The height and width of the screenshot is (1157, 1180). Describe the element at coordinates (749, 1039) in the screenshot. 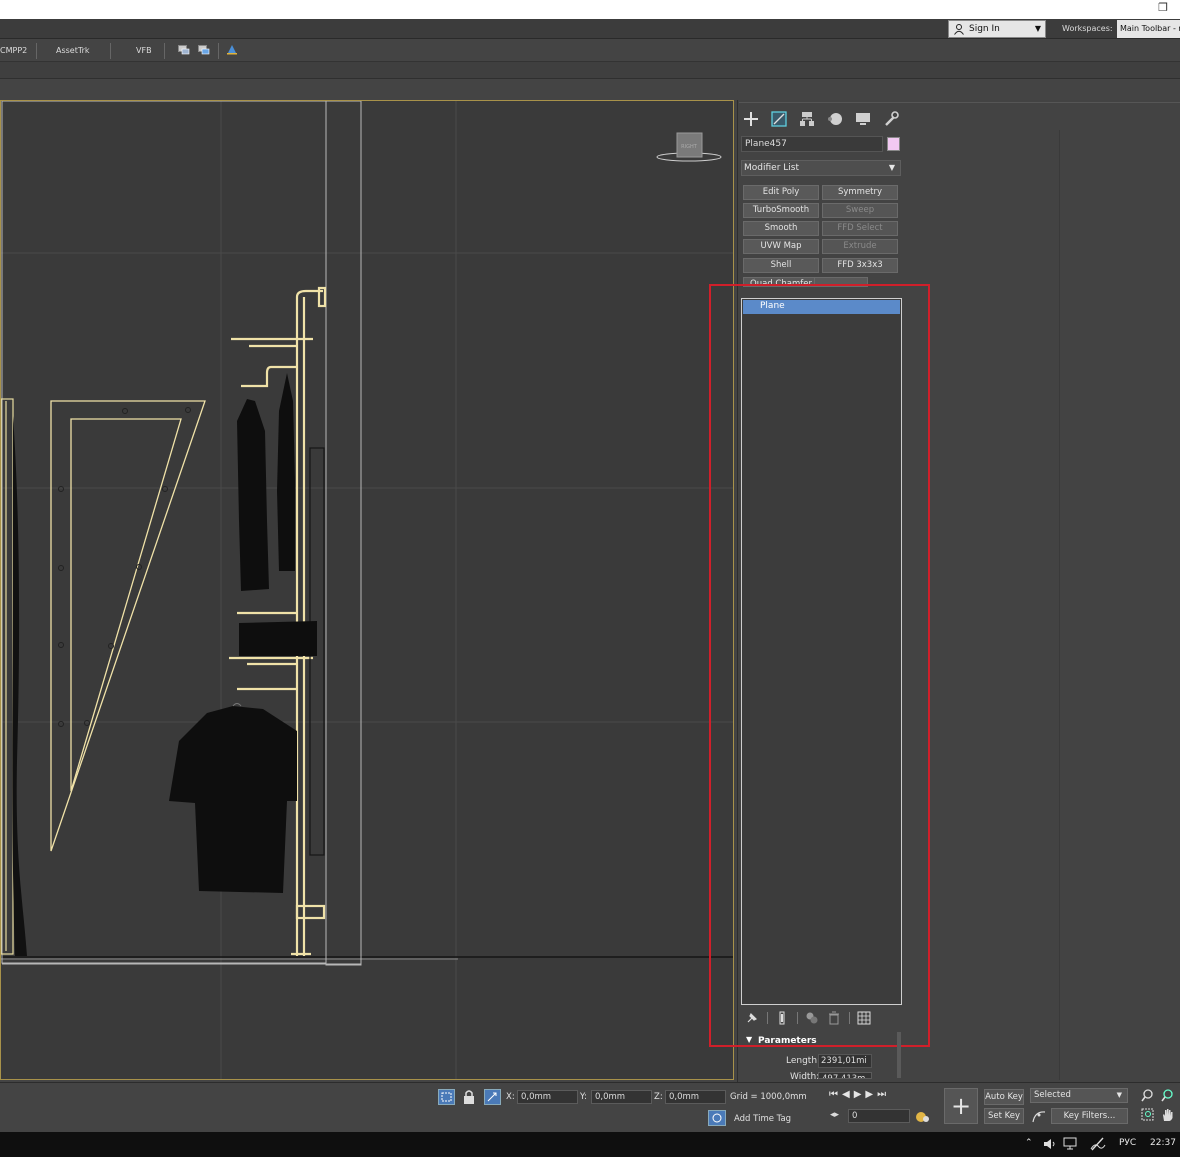

I see `collapse-arrow-icon: ▼` at that location.